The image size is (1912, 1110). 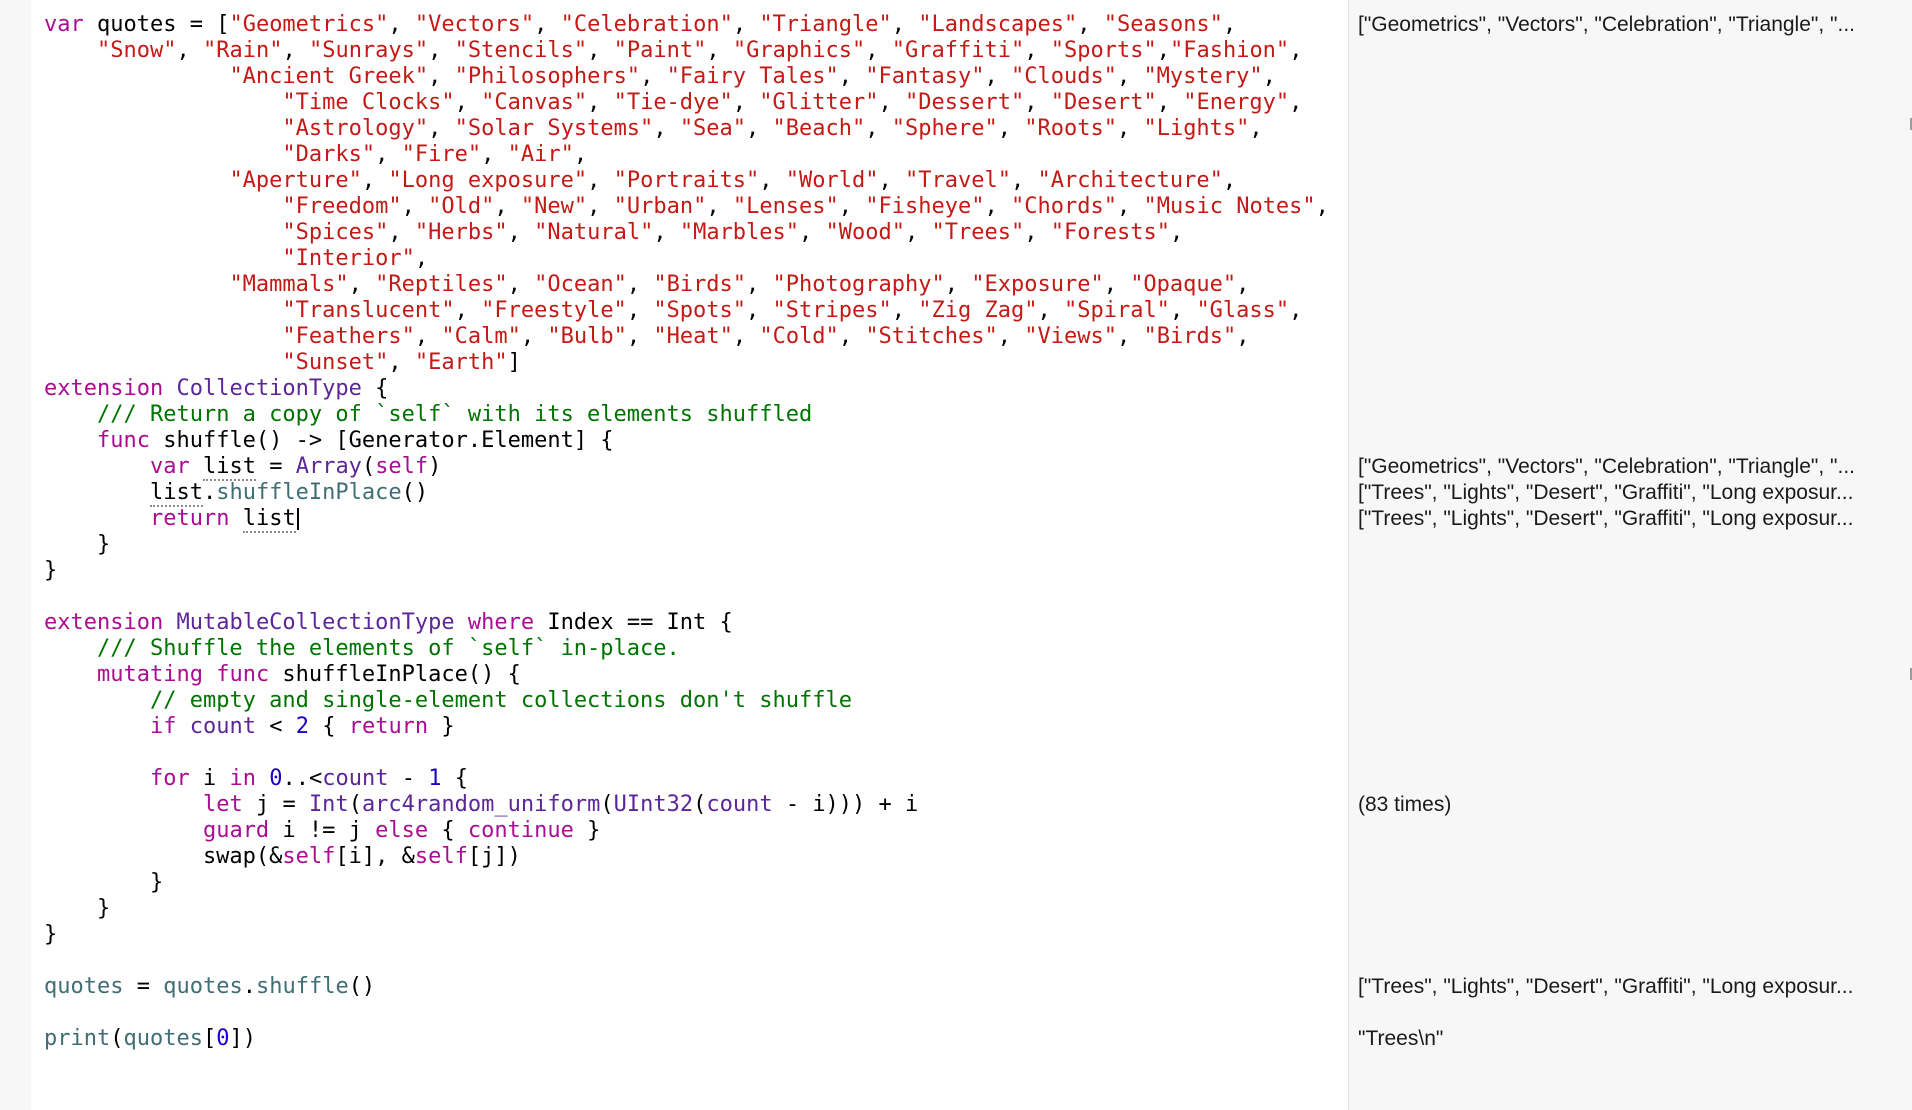 I want to click on code-token-kw: extension, so click(x=104, y=388).